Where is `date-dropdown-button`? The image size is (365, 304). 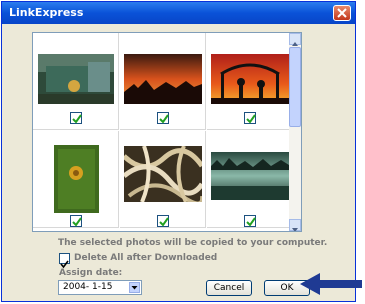
date-dropdown-button is located at coordinates (134, 287).